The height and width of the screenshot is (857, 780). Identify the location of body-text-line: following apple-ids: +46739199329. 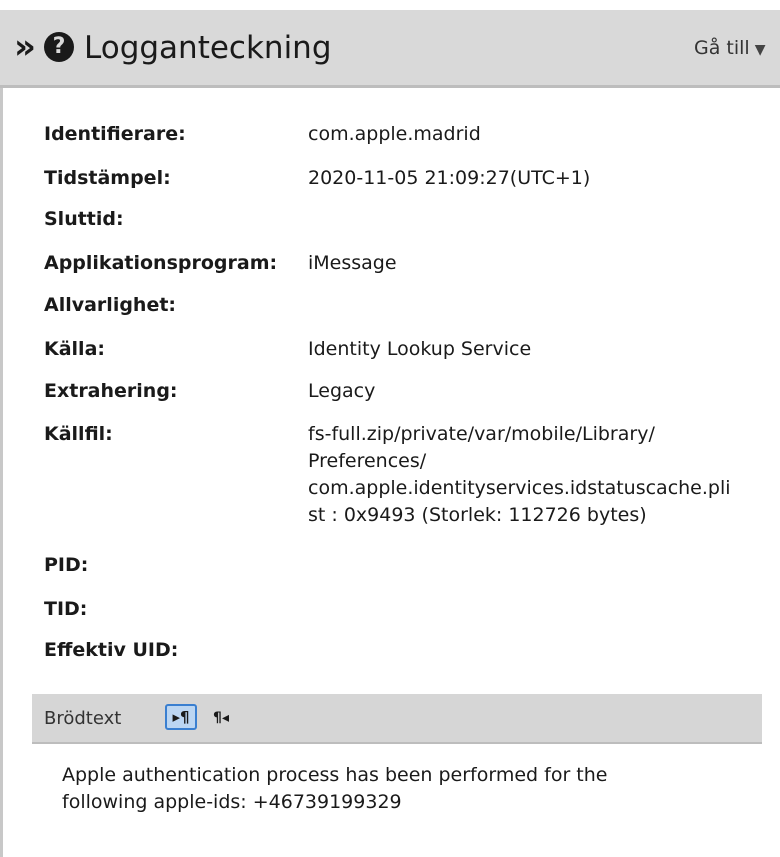
(232, 802).